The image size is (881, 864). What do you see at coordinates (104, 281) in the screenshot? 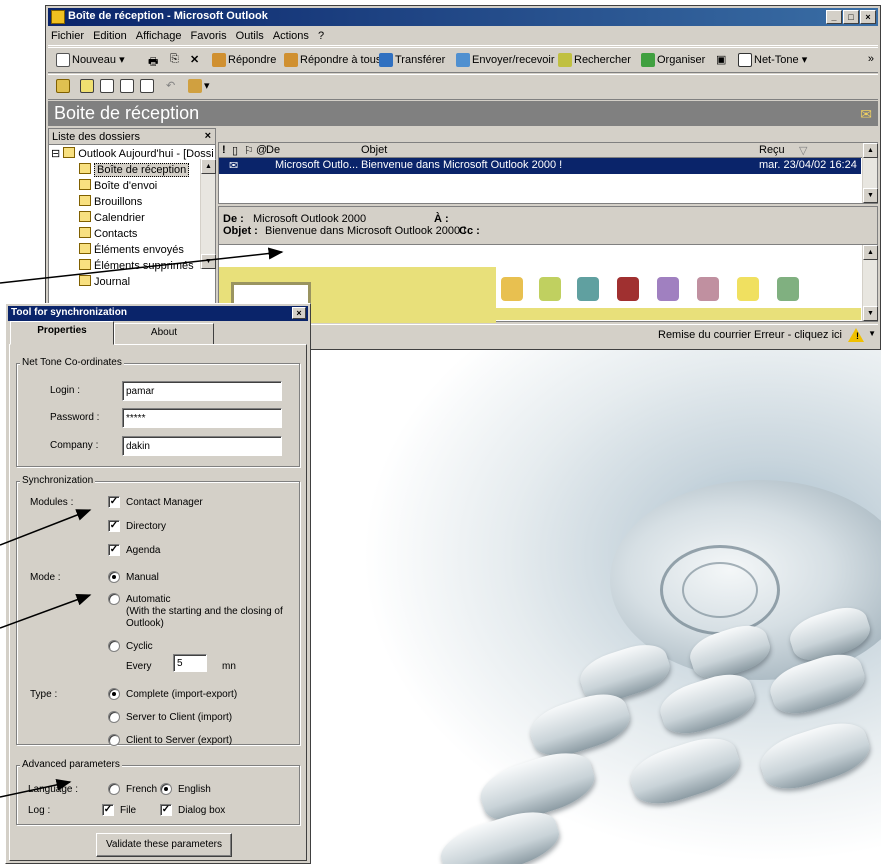
I see `folder-journal: Journal` at bounding box center [104, 281].